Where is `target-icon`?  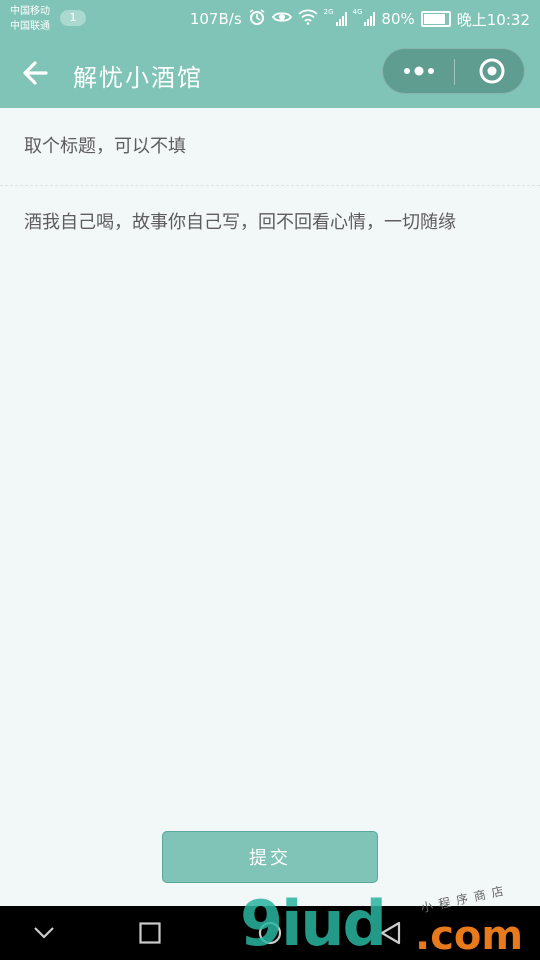
target-icon is located at coordinates (492, 71).